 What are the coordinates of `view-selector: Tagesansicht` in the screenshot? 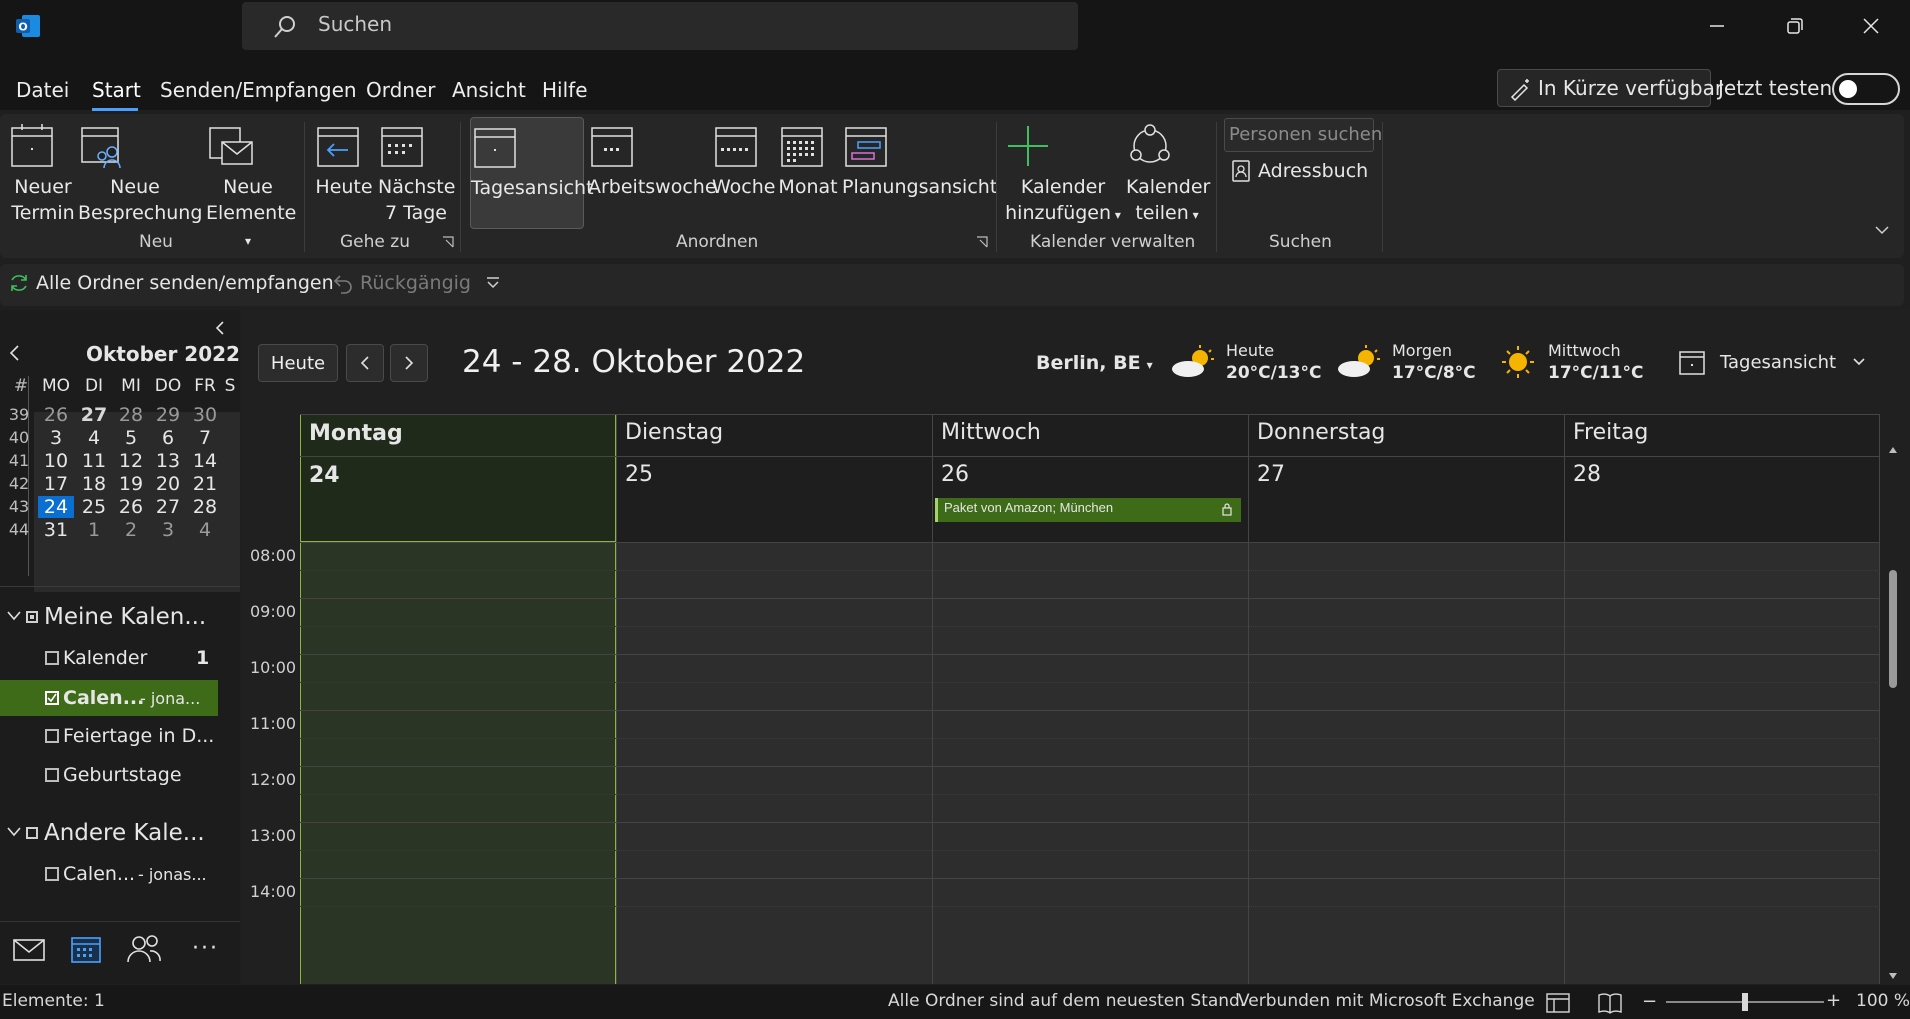 It's located at (1772, 362).